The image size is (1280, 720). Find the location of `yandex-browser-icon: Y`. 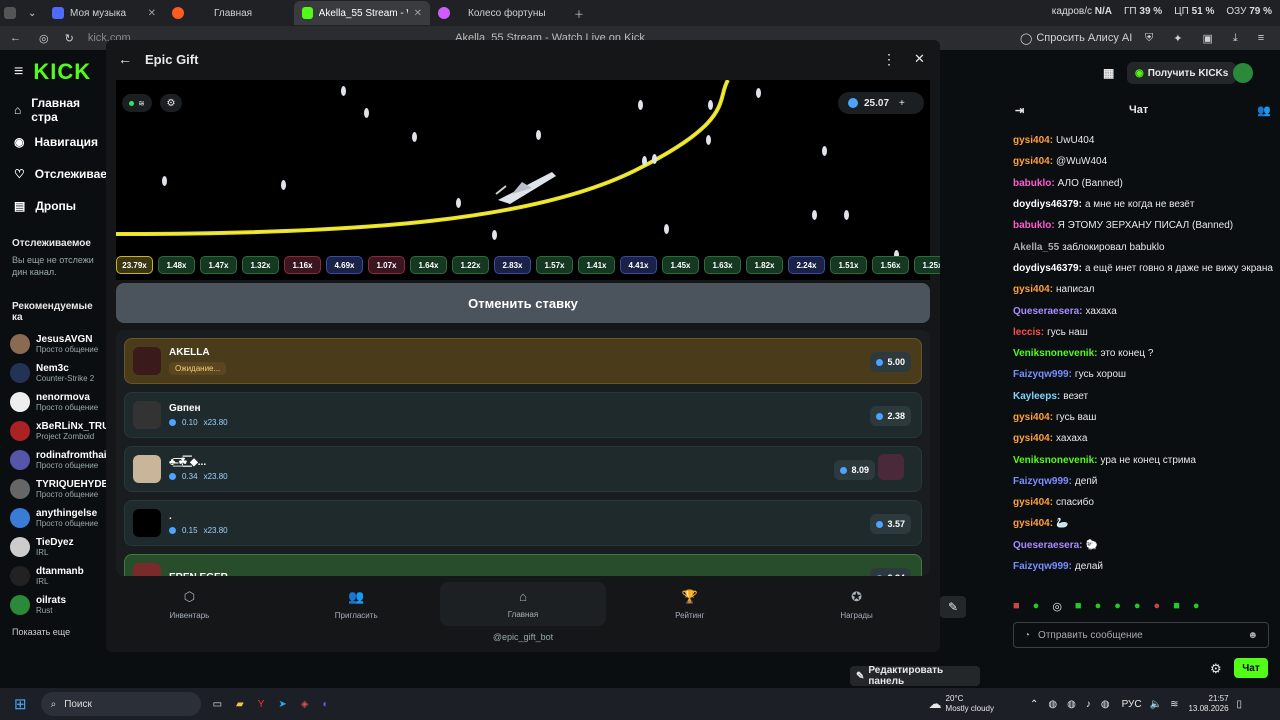

yandex-browser-icon: Y is located at coordinates (261, 704).